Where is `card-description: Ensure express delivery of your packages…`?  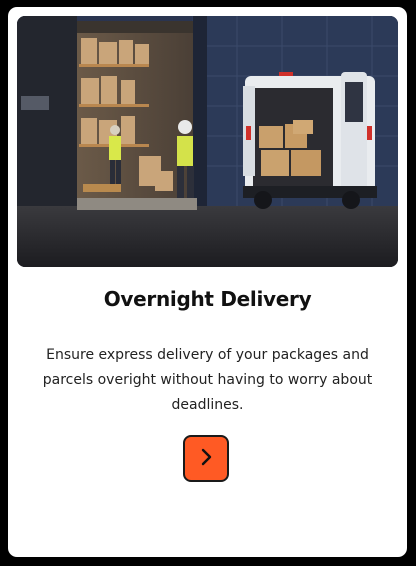 card-description: Ensure express delivery of your packages… is located at coordinates (207, 380).